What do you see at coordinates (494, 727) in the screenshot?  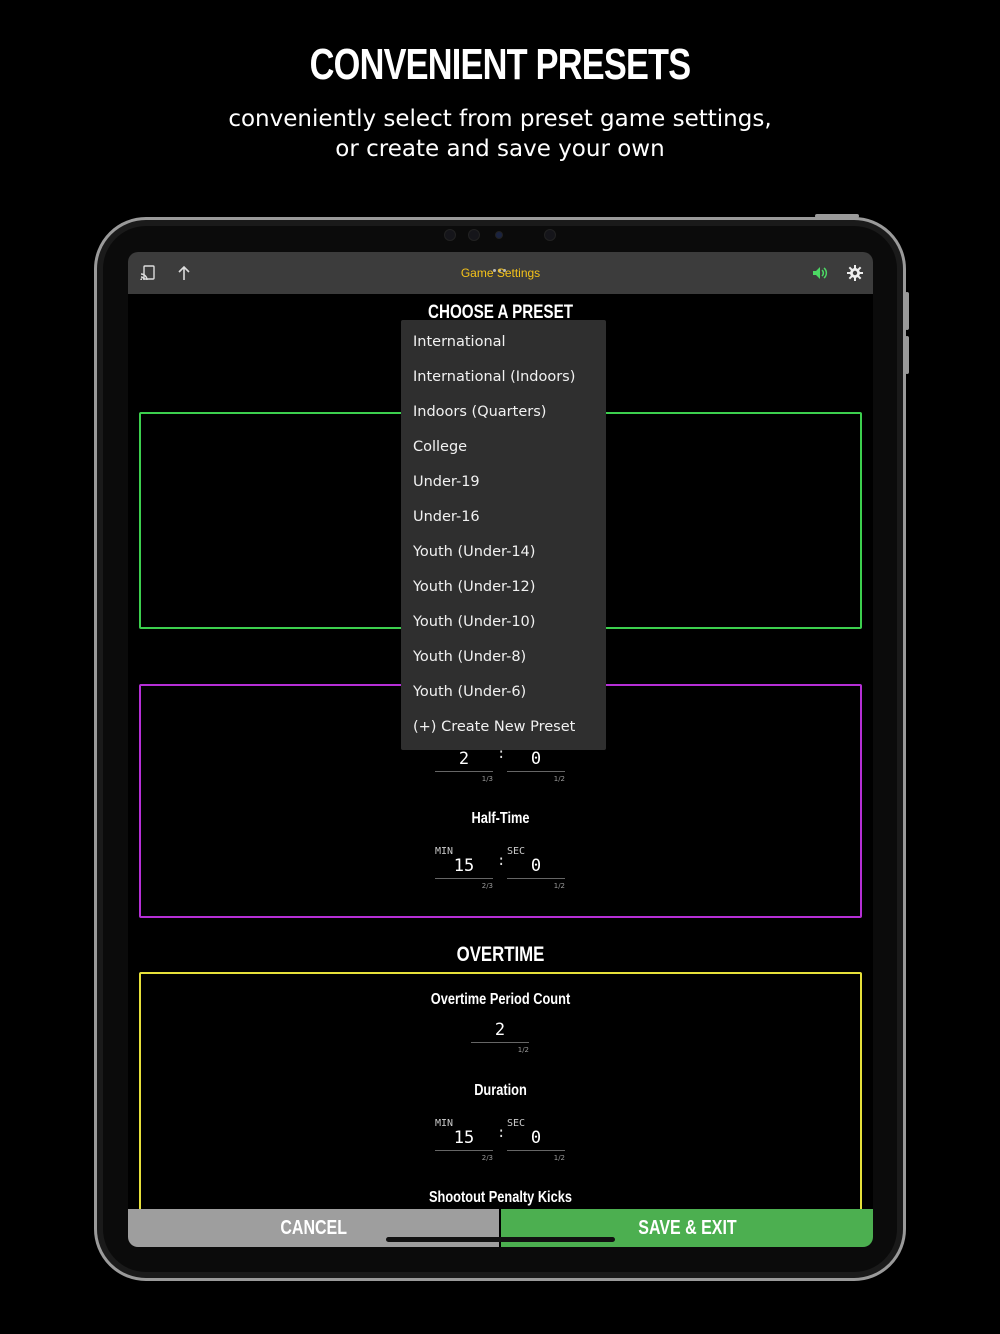 I see `create-new-preset-option: (+) Create New Preset` at bounding box center [494, 727].